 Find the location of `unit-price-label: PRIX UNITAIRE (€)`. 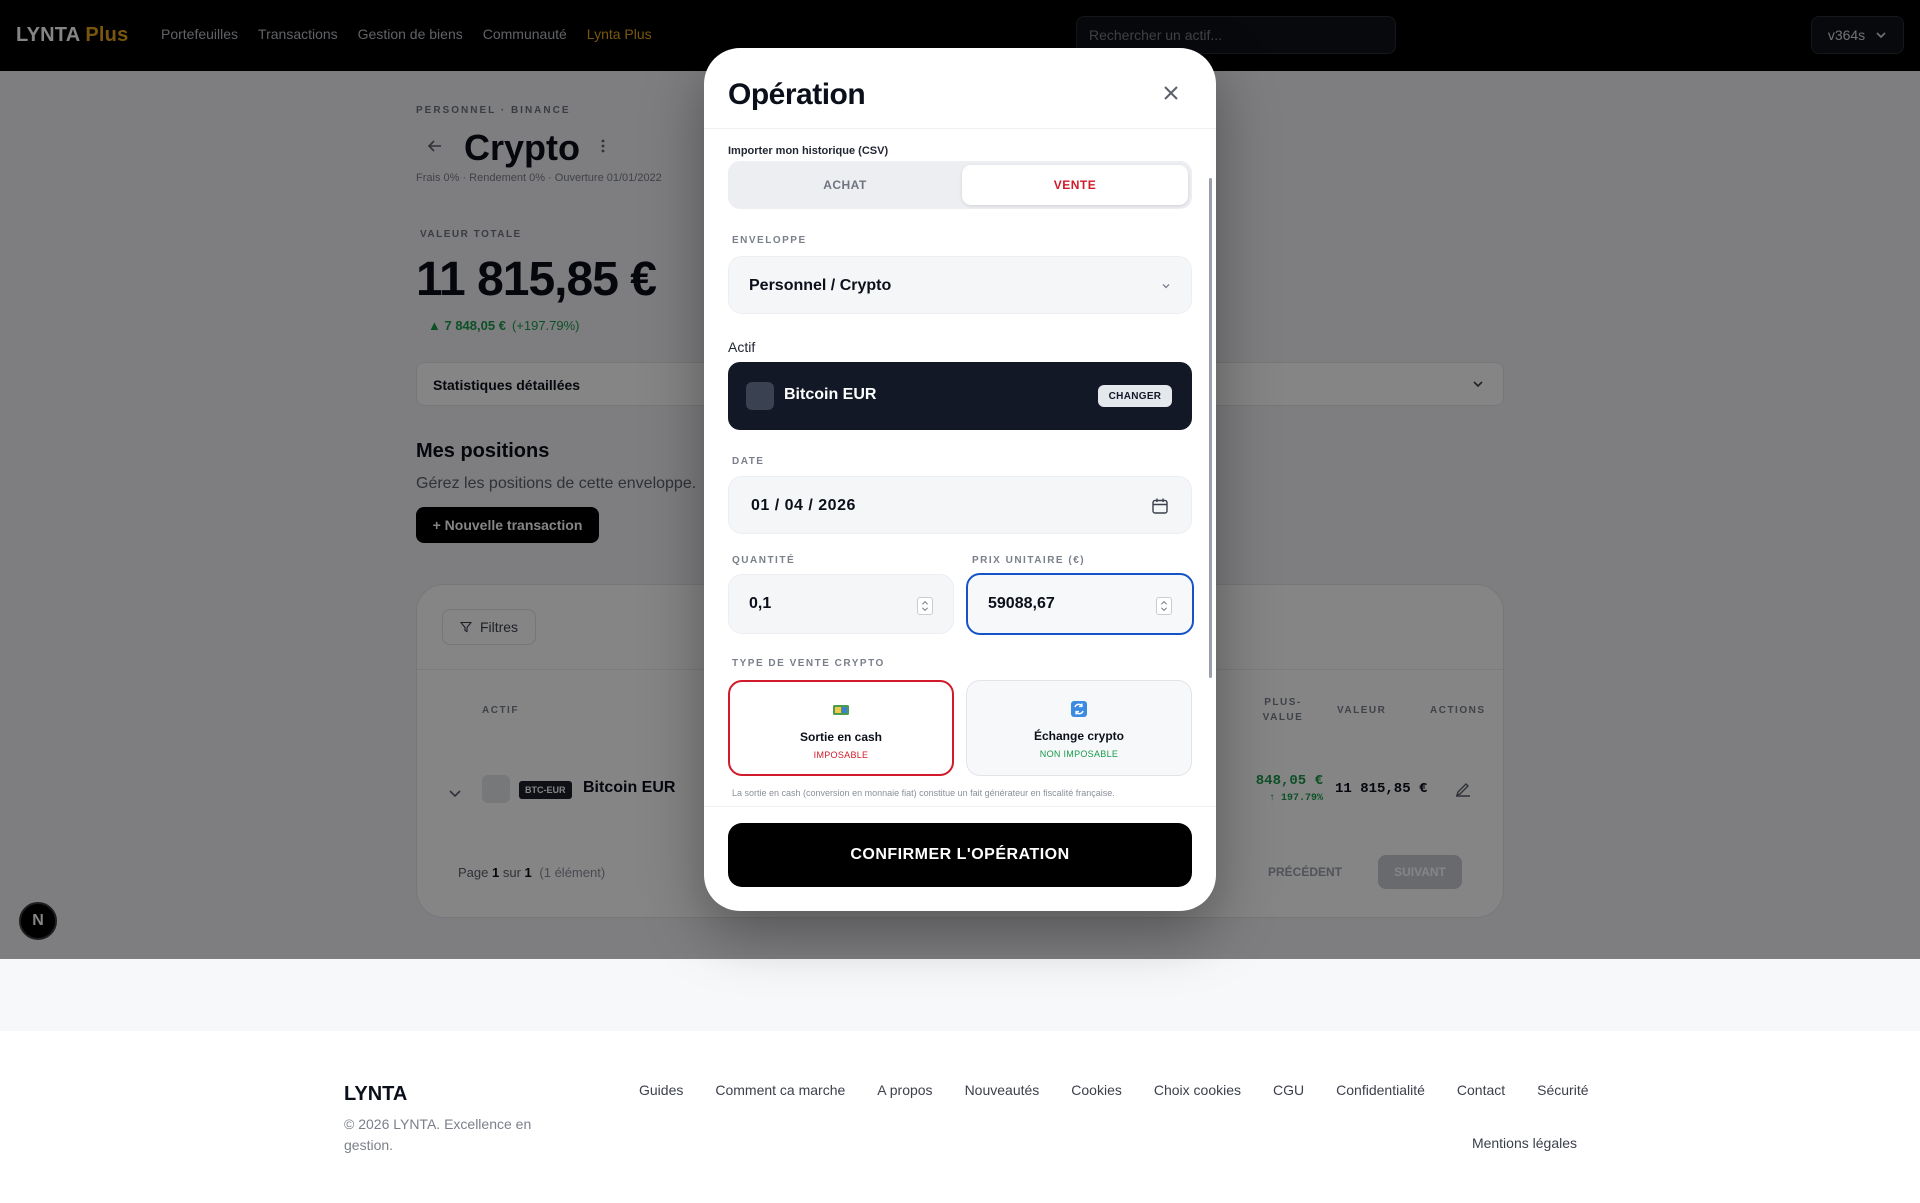

unit-price-label: PRIX UNITAIRE (€) is located at coordinates (1029, 560).